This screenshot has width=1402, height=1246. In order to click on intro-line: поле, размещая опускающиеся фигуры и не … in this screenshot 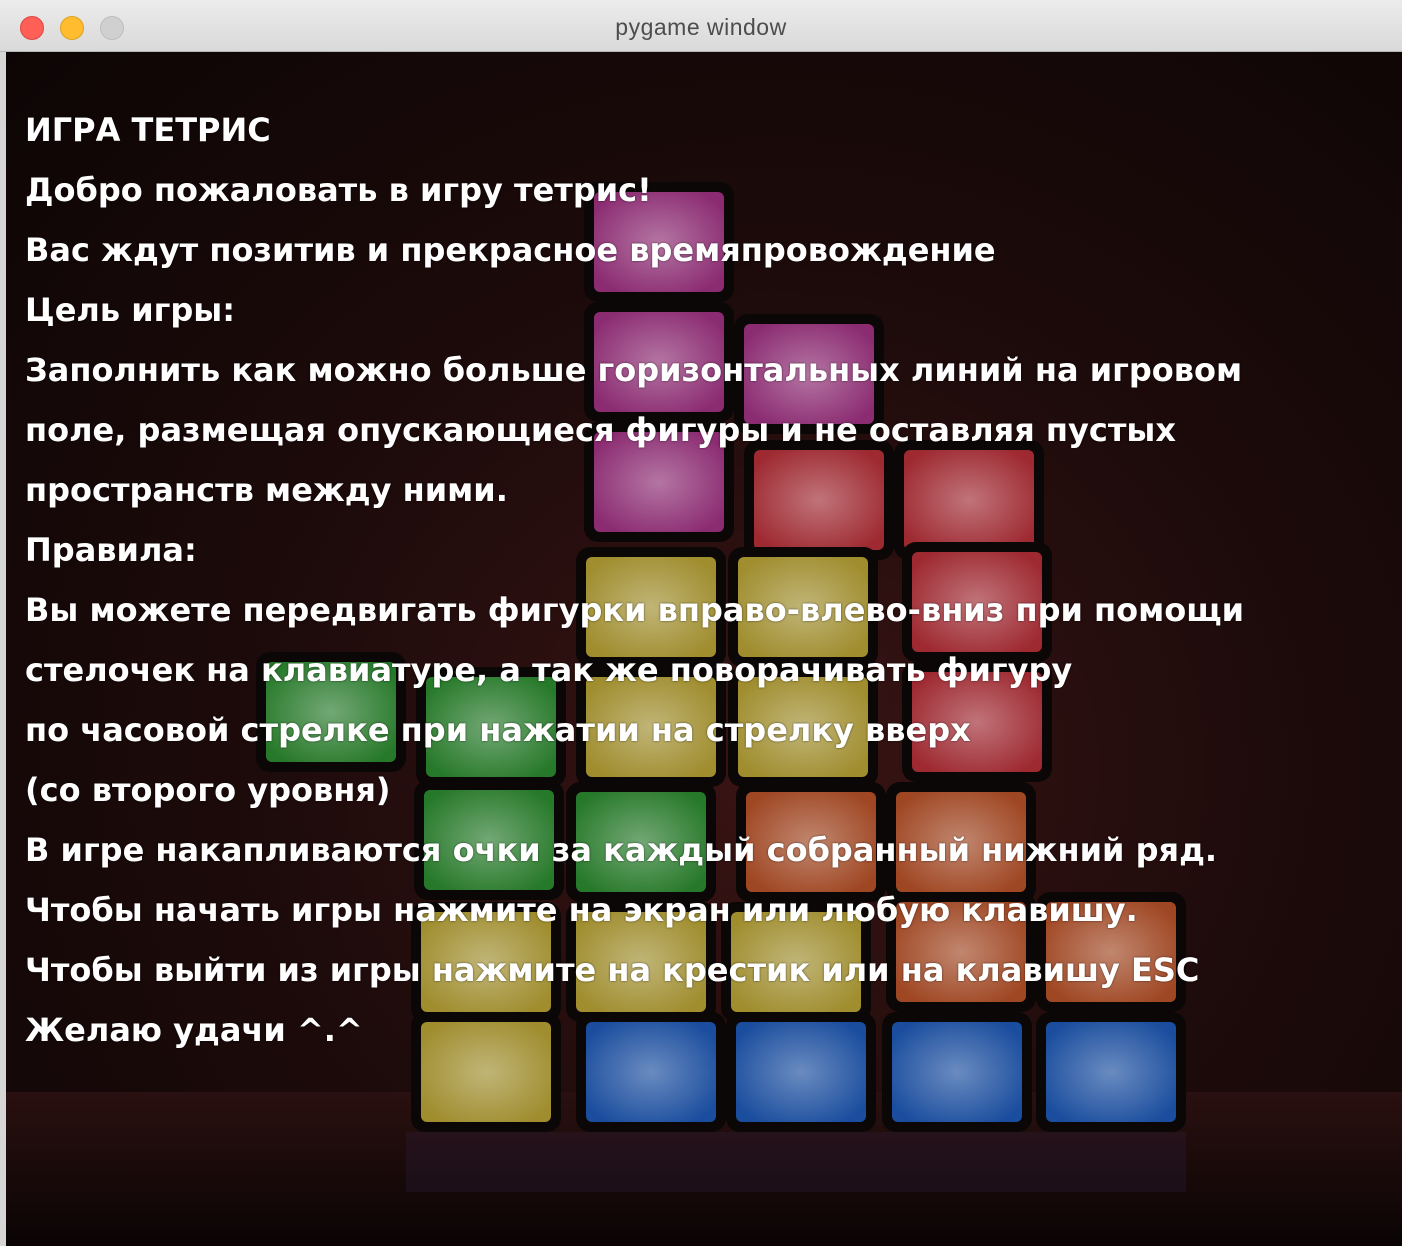, I will do `click(600, 430)`.